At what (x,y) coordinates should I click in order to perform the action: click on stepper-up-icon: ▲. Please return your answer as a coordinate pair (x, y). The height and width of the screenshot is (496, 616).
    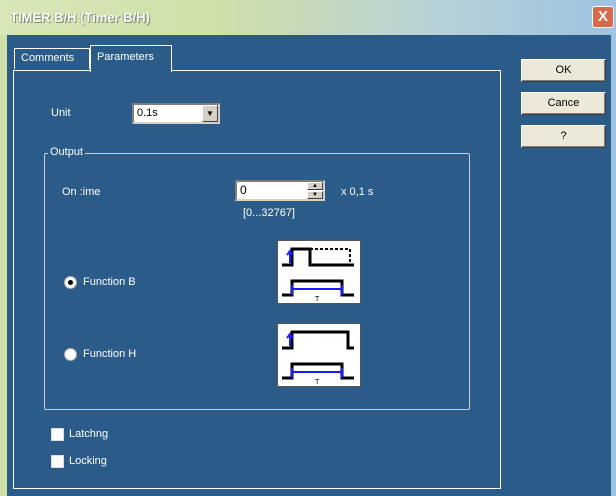
    Looking at the image, I should click on (315, 186).